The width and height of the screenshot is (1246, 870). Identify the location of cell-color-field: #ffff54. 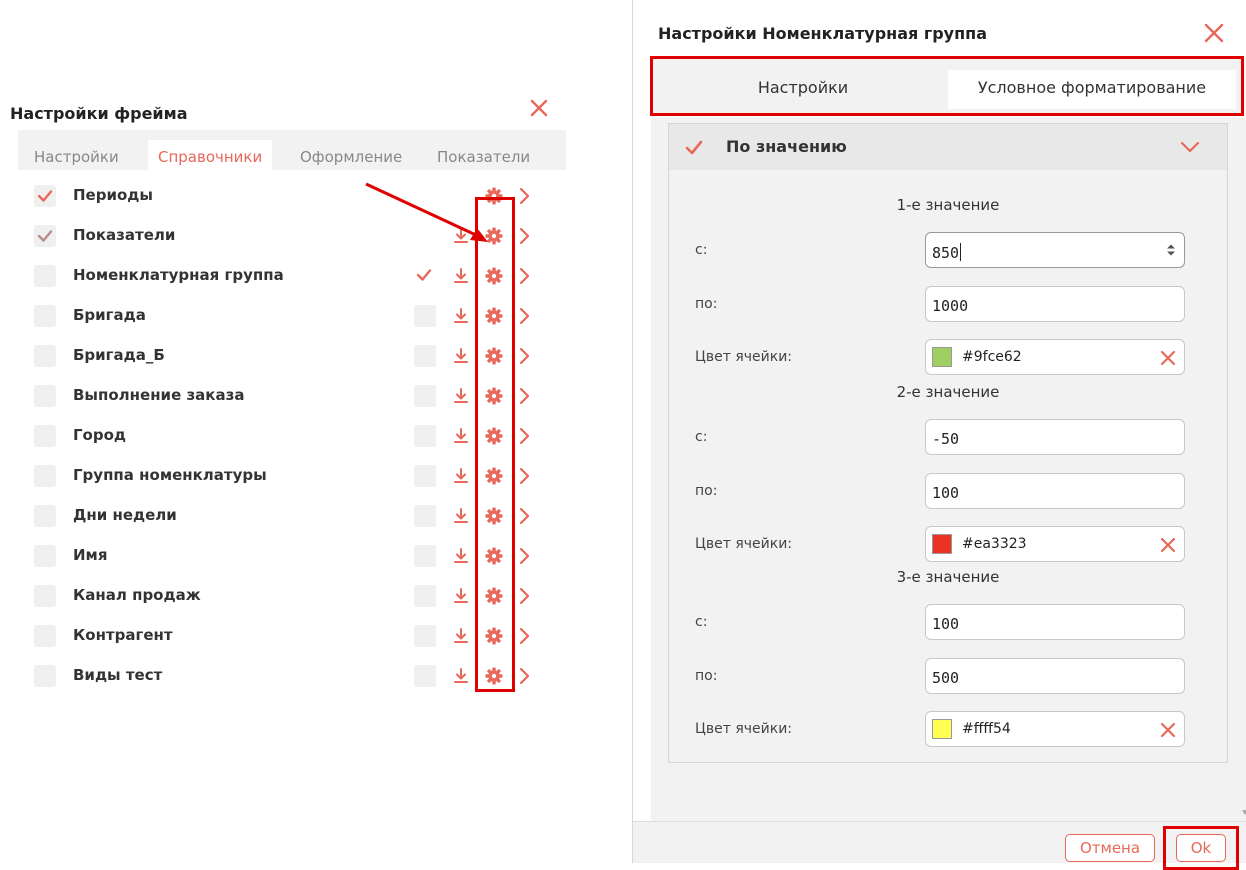
(1055, 729).